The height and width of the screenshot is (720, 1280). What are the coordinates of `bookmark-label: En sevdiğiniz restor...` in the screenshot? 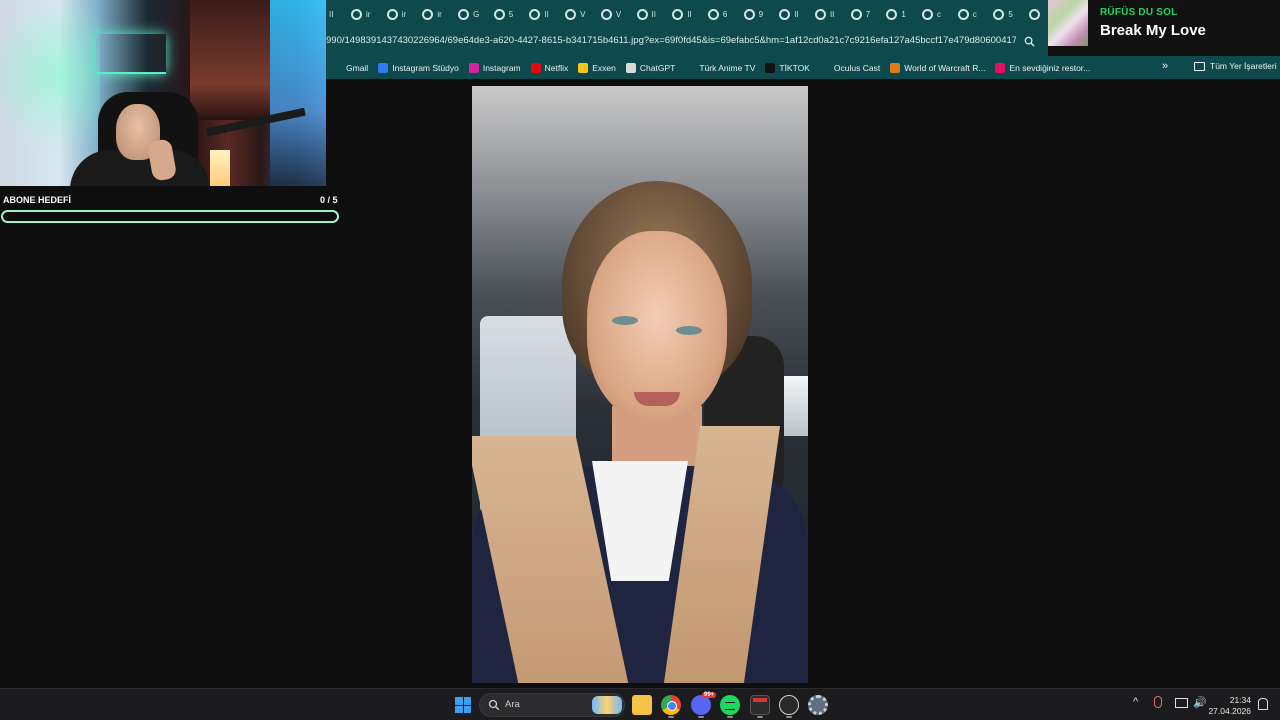 It's located at (1050, 67).